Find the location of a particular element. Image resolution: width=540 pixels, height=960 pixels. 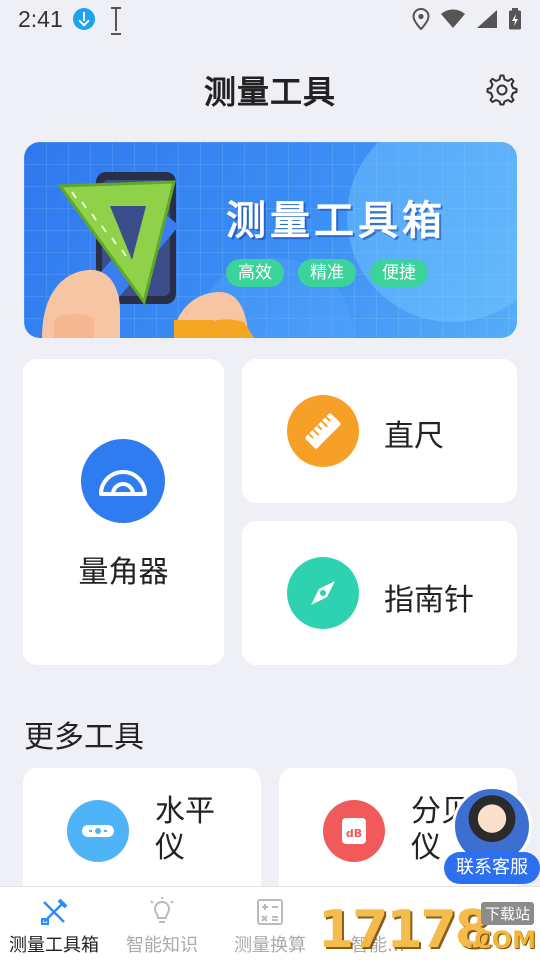

ruler-card: 直尺 is located at coordinates (379, 431).